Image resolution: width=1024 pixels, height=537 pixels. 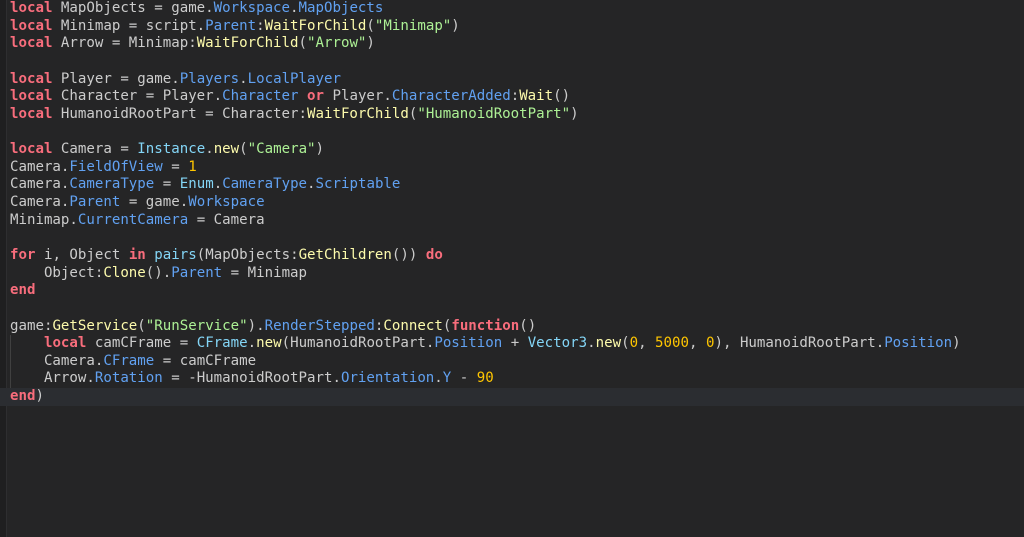 I want to click on property-token: Orientation, so click(x=387, y=378).